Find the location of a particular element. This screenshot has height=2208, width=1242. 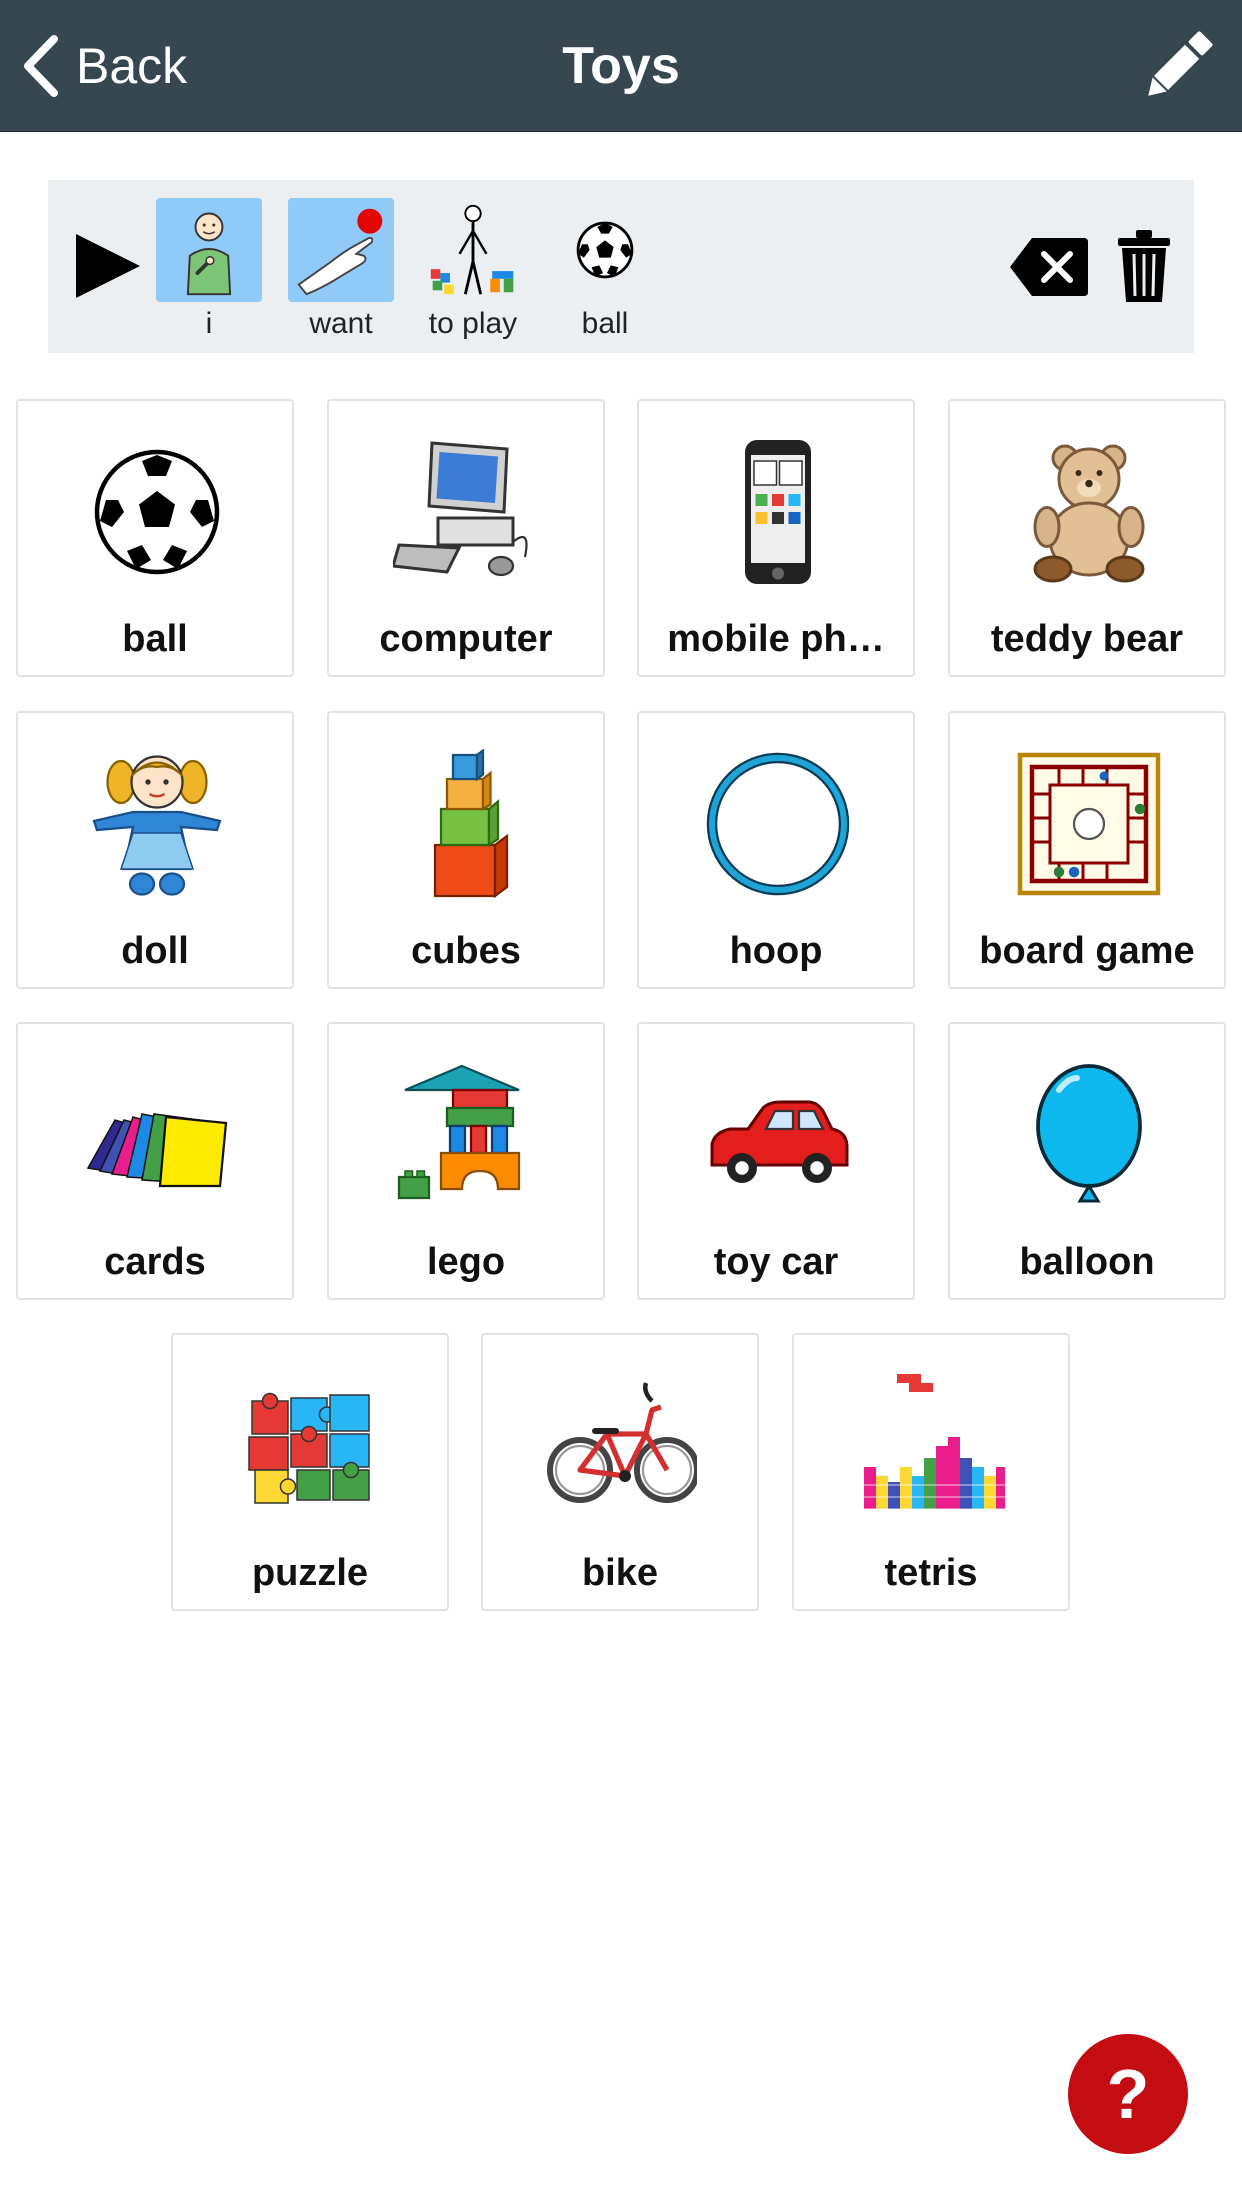

tile-label: tetris is located at coordinates (931, 1573).